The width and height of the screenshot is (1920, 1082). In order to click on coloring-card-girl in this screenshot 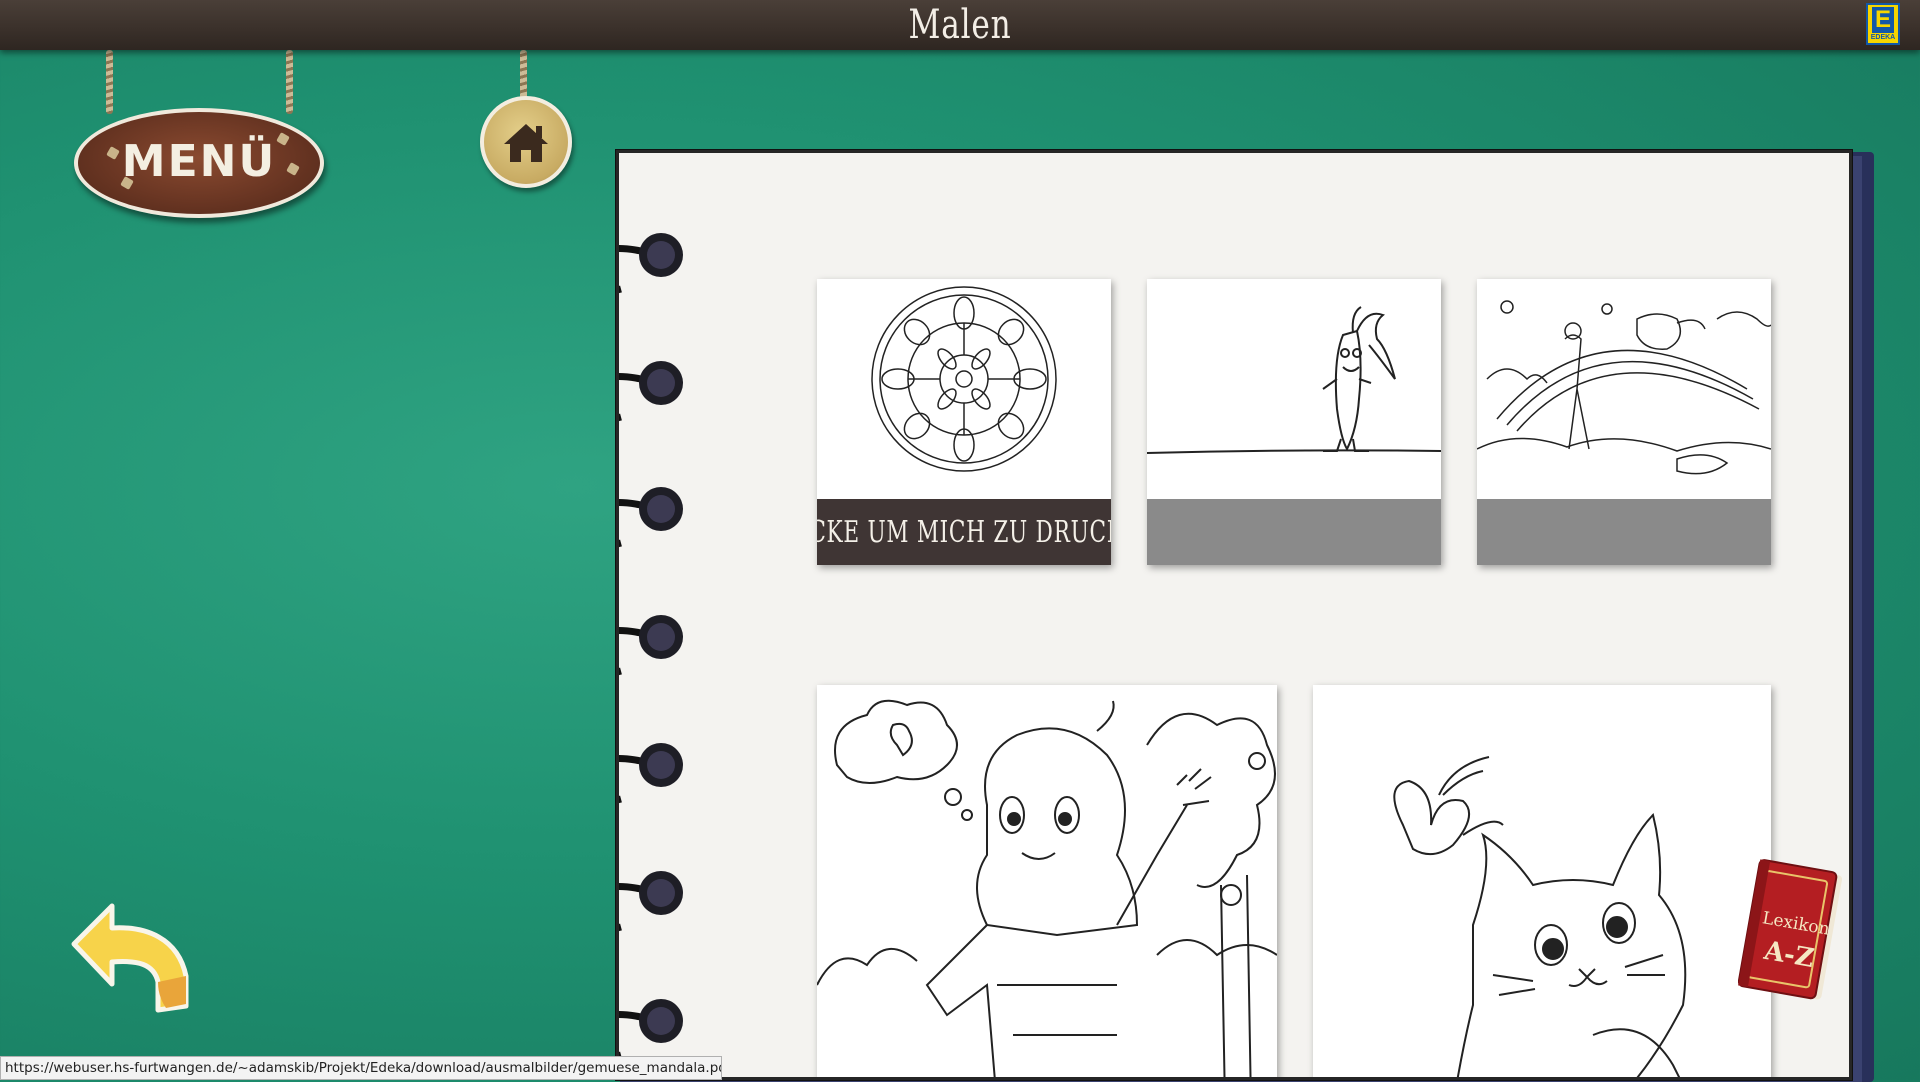, I will do `click(1047, 881)`.